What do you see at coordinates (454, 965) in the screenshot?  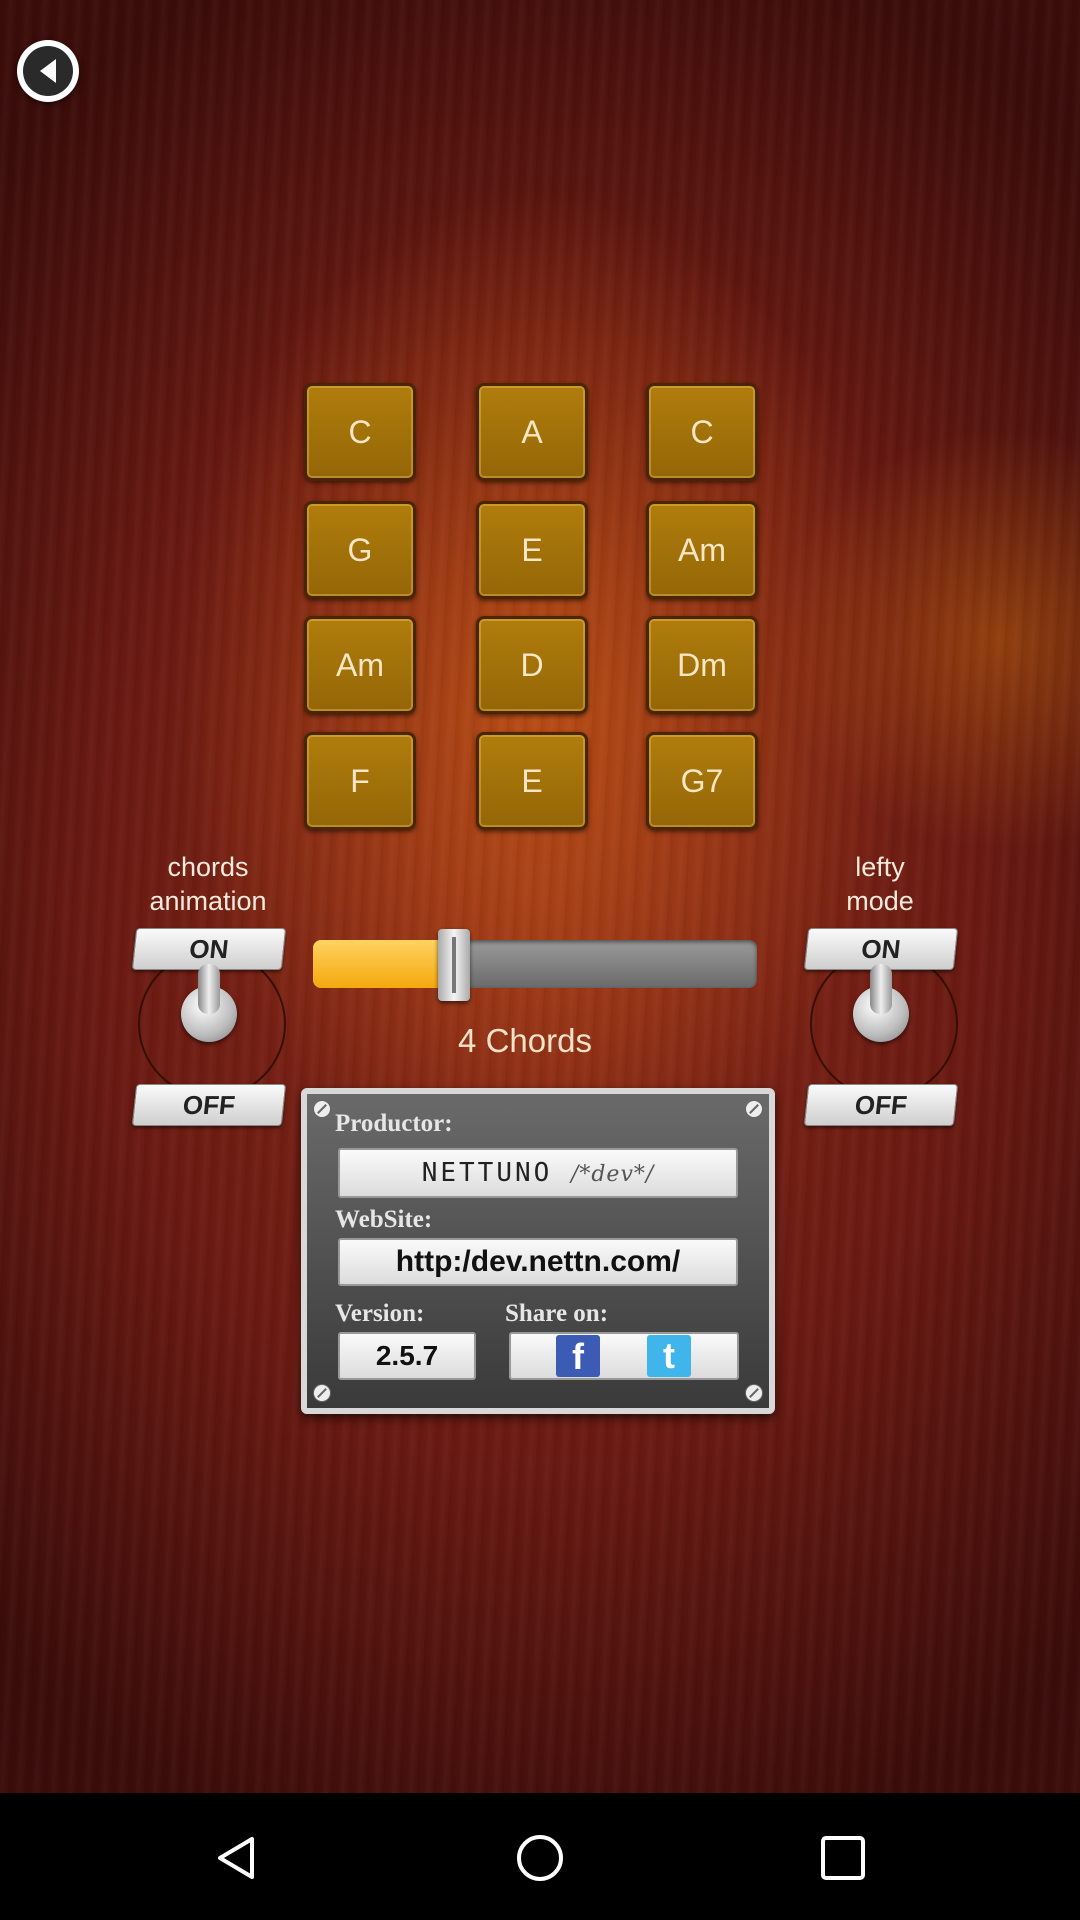 I see `slider-thumb` at bounding box center [454, 965].